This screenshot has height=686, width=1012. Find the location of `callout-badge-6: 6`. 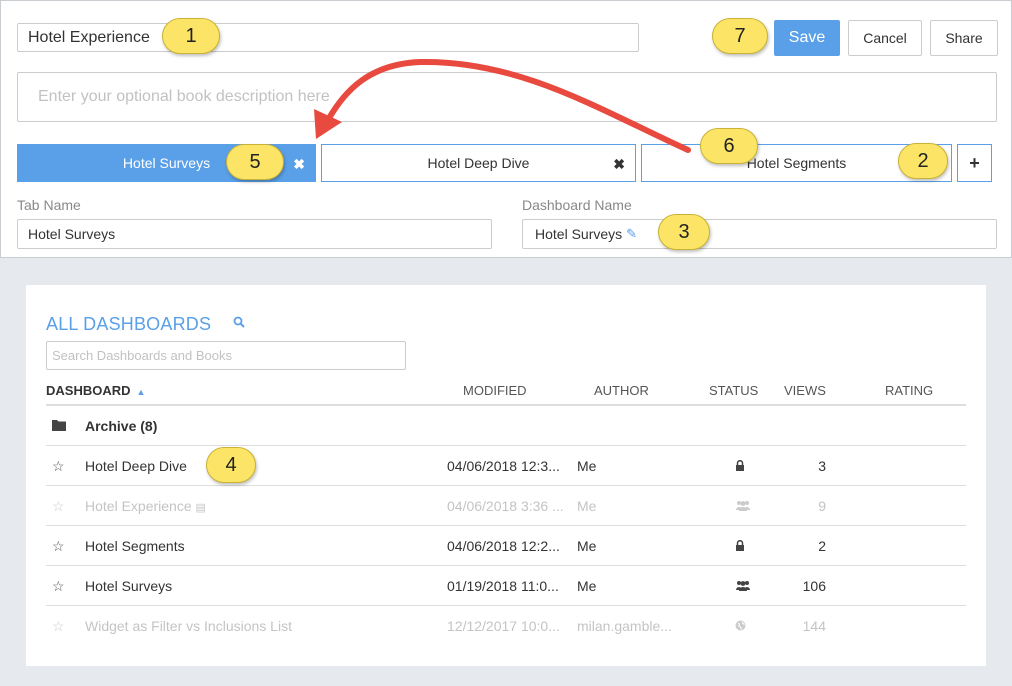

callout-badge-6: 6 is located at coordinates (729, 146).